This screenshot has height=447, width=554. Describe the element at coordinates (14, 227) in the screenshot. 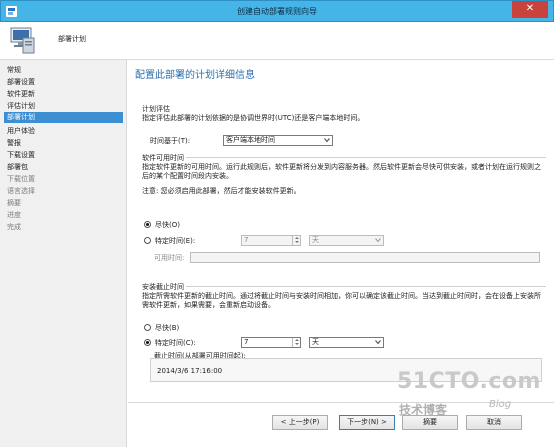

I see `nav-item-completion: 完成` at that location.